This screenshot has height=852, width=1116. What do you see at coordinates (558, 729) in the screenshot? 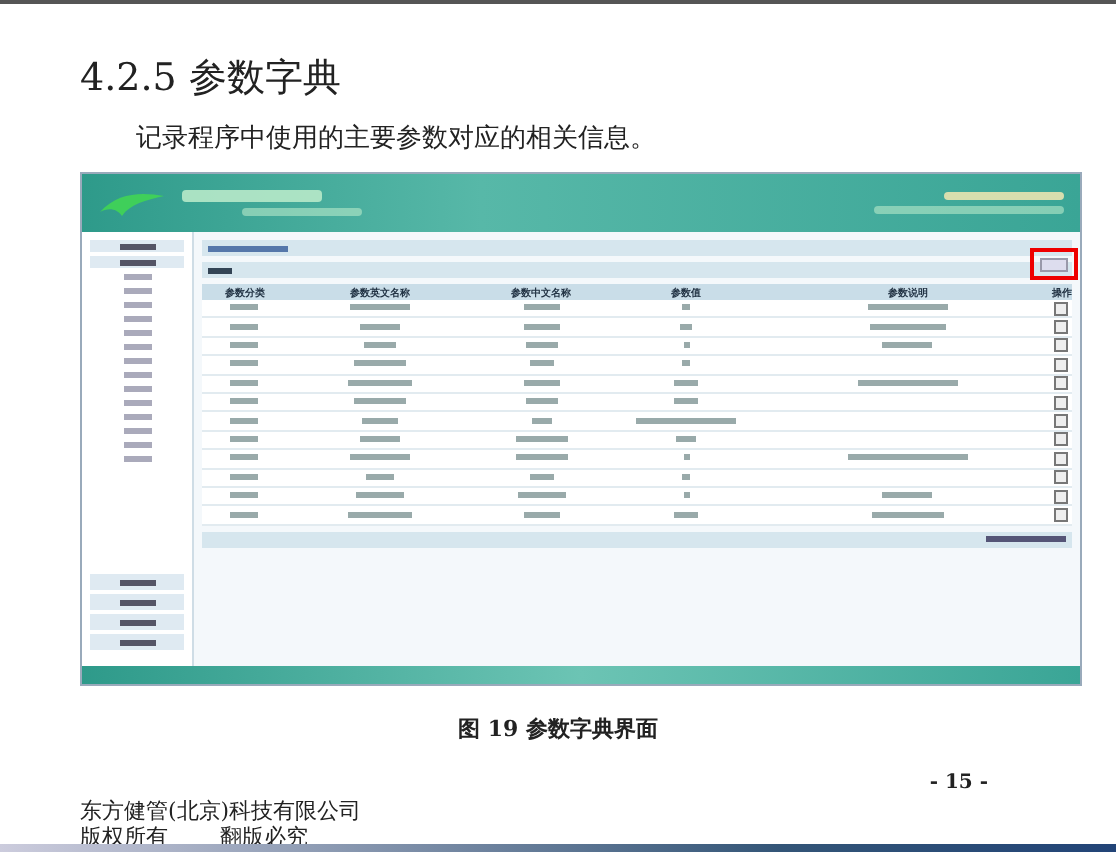
I see `figure-caption: 图 19 参数字典界面` at bounding box center [558, 729].